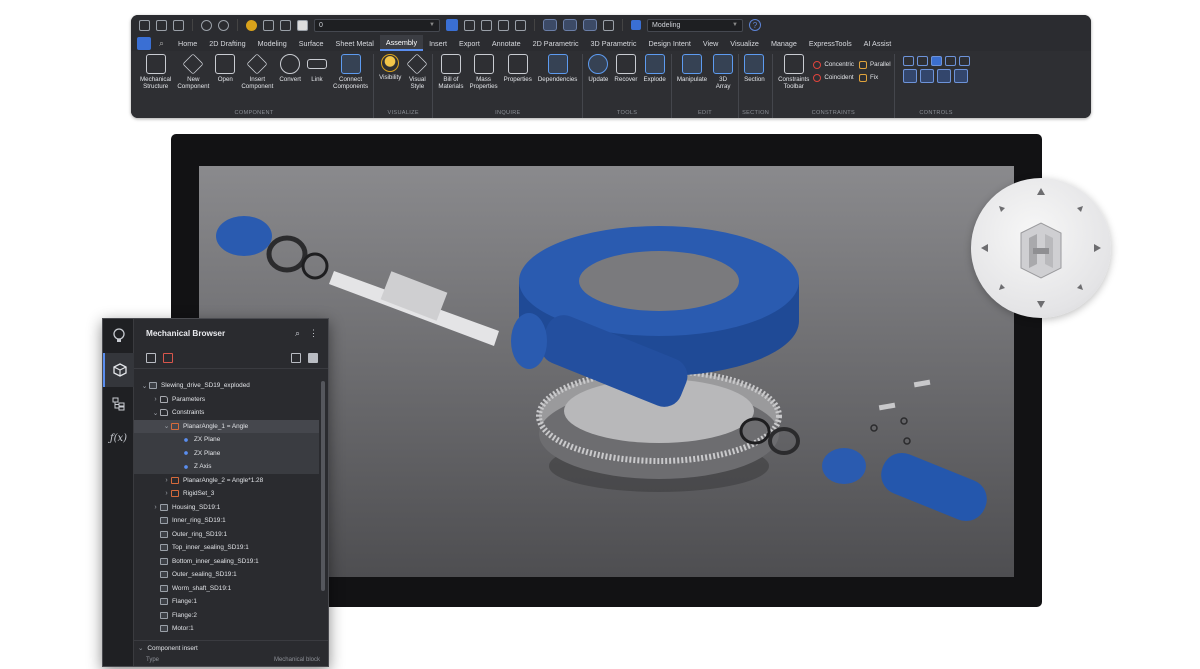 The image size is (1200, 669). Describe the element at coordinates (226, 602) in the screenshot. I see `tree-row: Flange:1` at that location.